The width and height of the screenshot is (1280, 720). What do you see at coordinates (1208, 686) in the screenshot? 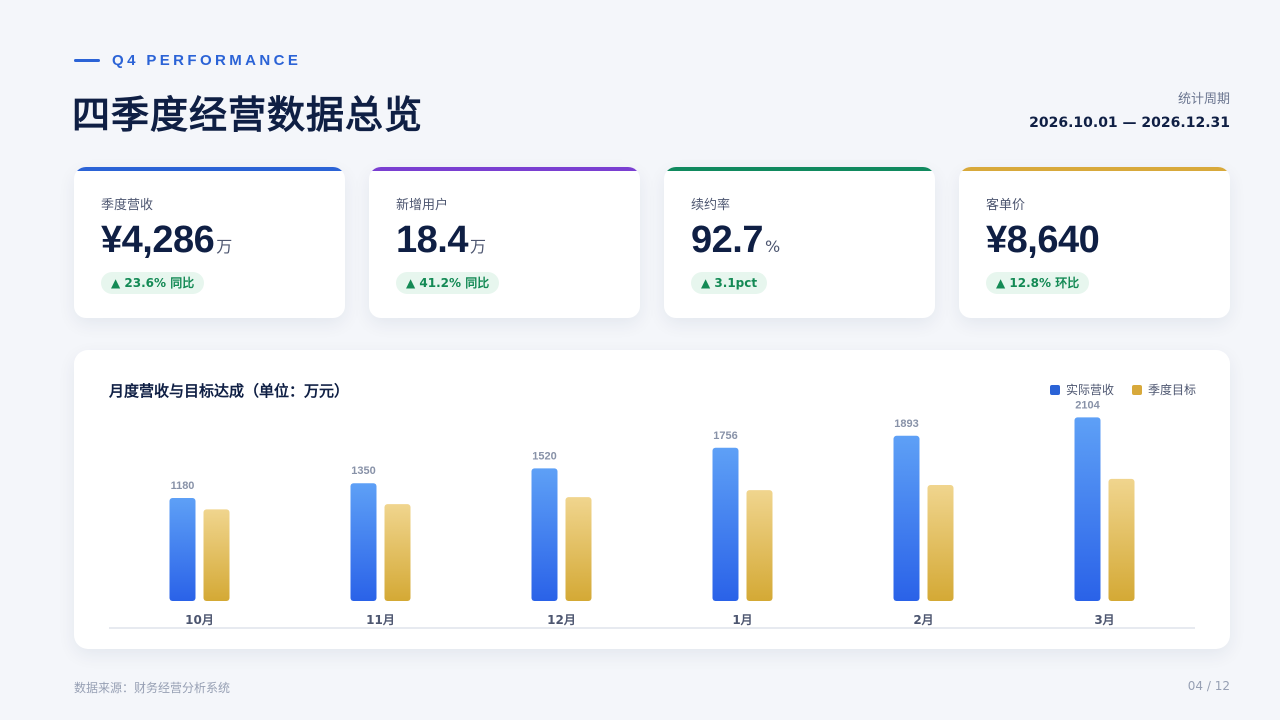
I see `page-number: 04 / 12` at bounding box center [1208, 686].